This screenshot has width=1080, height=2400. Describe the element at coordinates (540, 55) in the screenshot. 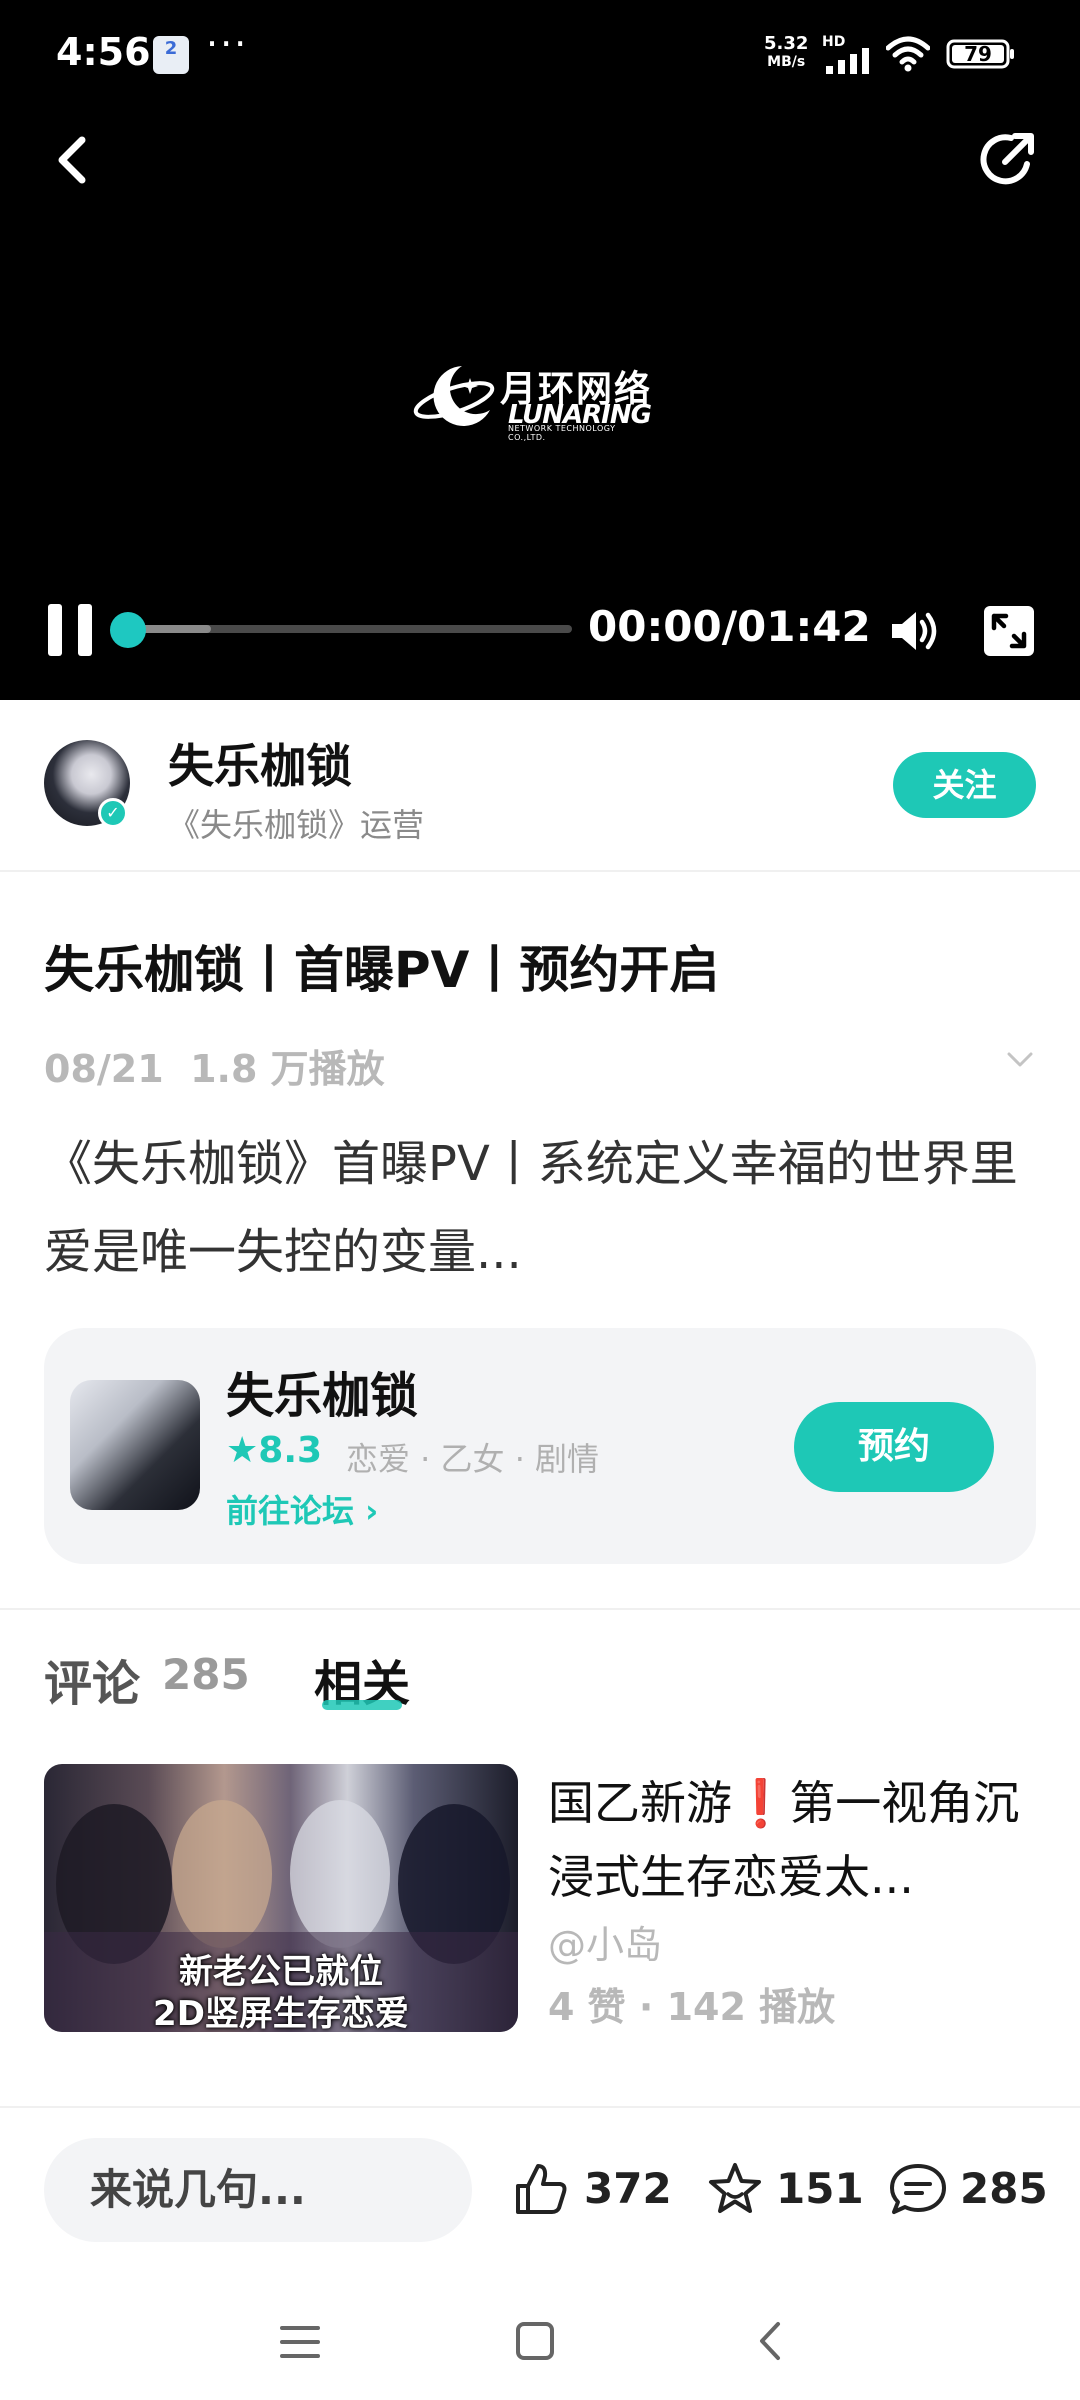

I see `status-bar: 4:56 2 ··· 5.32 MB/s HD 79` at that location.